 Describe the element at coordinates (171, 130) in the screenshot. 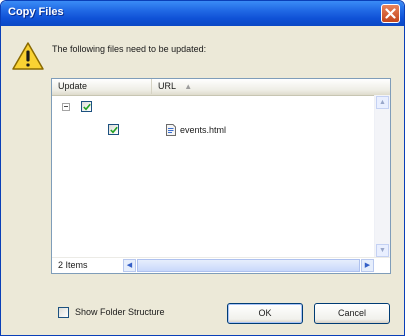

I see `html-file-icon` at that location.